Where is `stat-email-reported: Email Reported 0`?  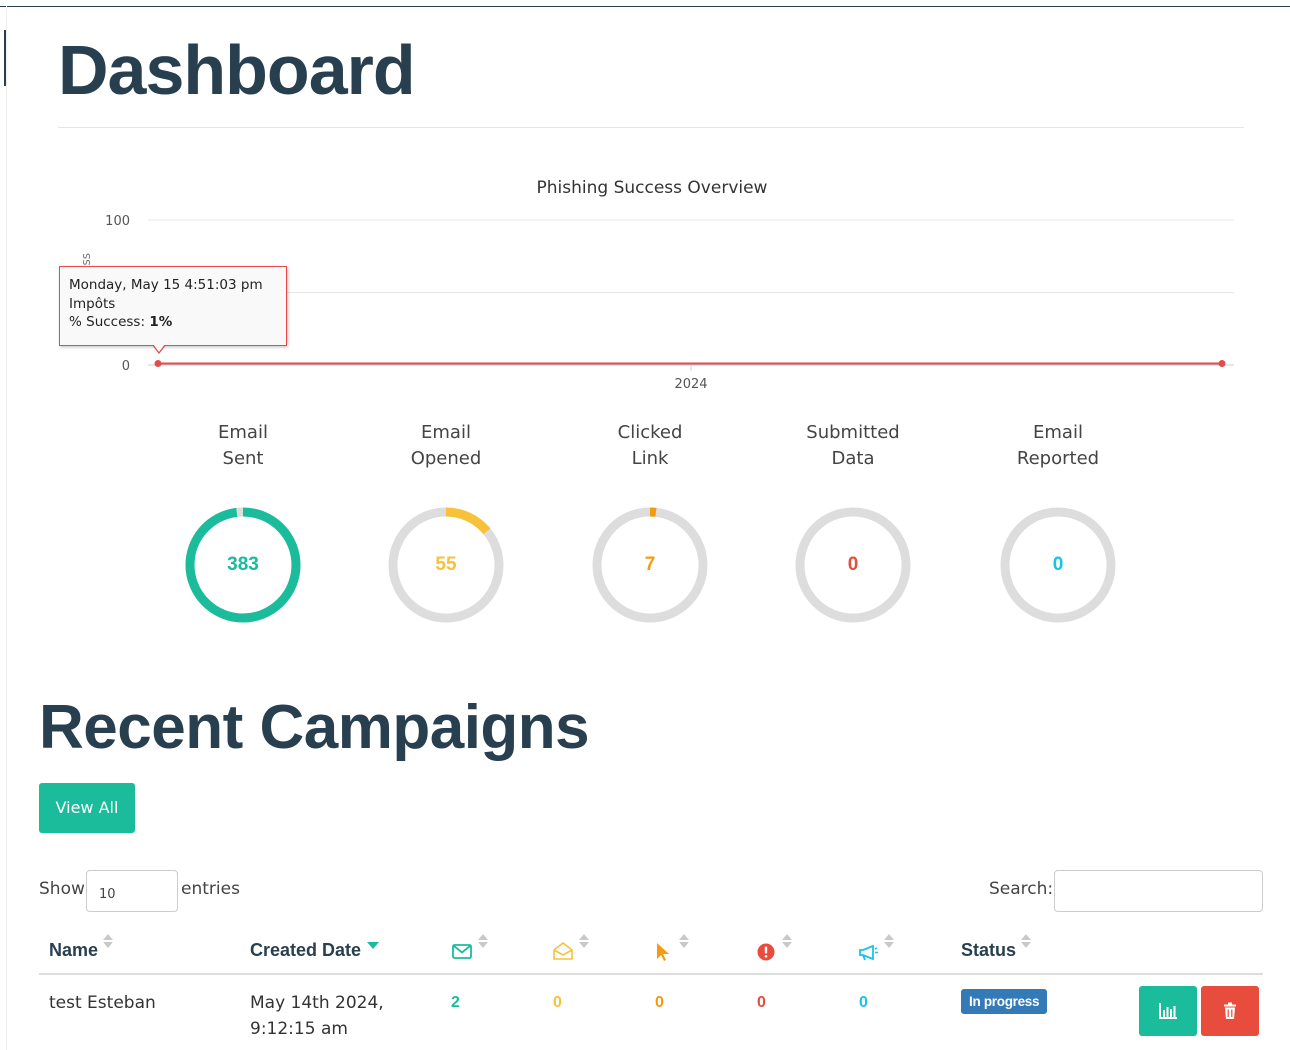
stat-email-reported: Email Reported 0 is located at coordinates (1058, 522).